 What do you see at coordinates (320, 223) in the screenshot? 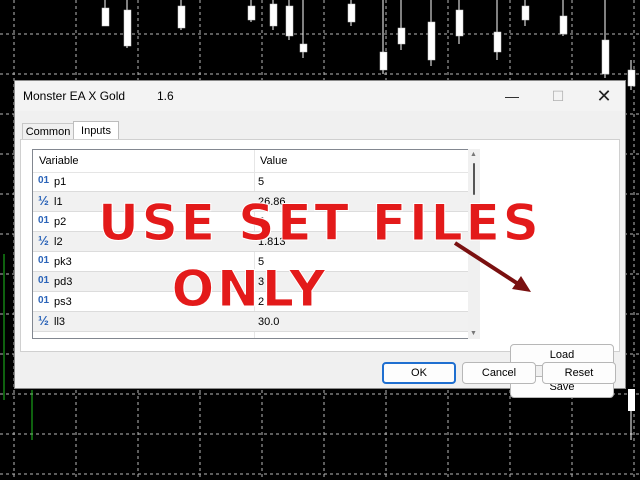
I see `overlay-text-line1: USE SET FILES` at bounding box center [320, 223].